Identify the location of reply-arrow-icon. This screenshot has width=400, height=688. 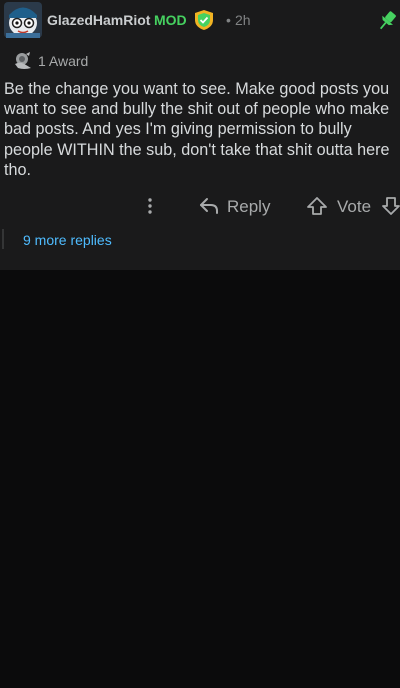
(209, 206).